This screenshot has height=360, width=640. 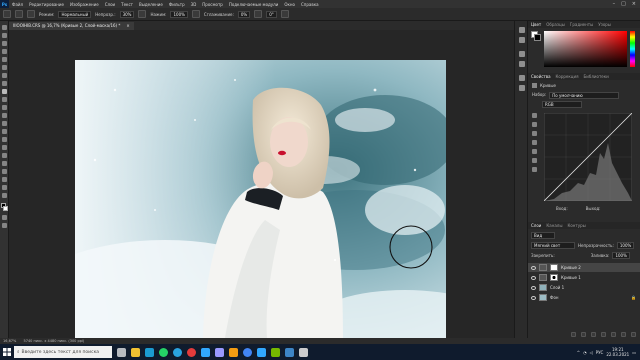 I want to click on curves-graph, so click(x=588, y=157).